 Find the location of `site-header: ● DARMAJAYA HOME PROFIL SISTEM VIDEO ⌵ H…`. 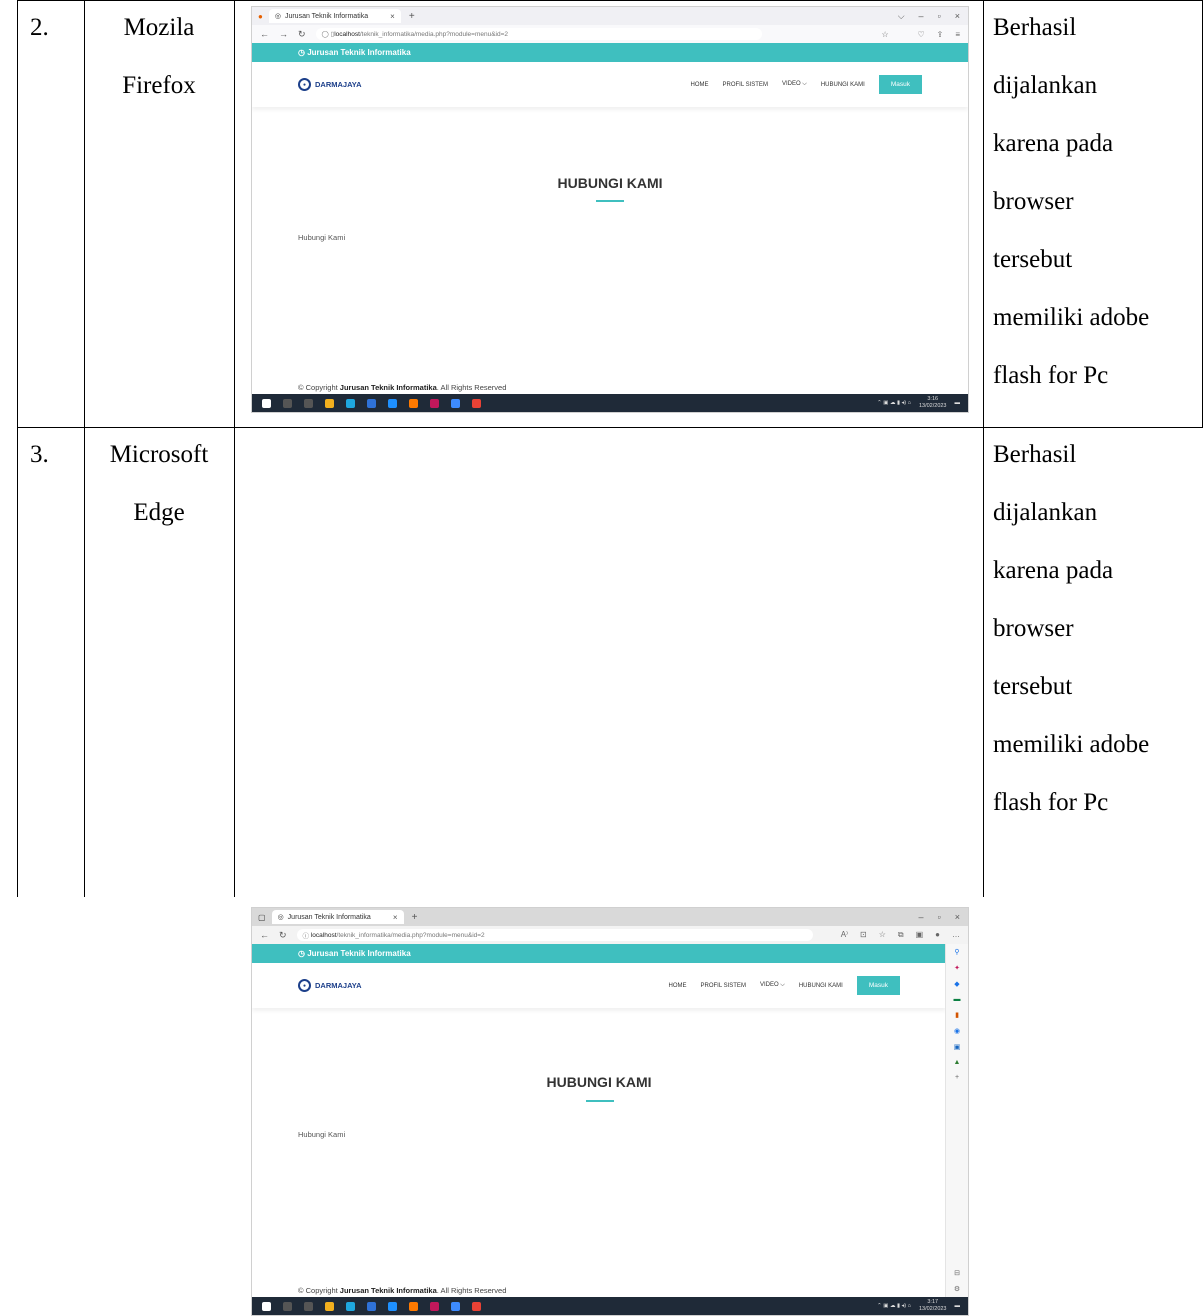

site-header: ● DARMAJAYA HOME PROFIL SISTEM VIDEO ⌵ H… is located at coordinates (599, 985).